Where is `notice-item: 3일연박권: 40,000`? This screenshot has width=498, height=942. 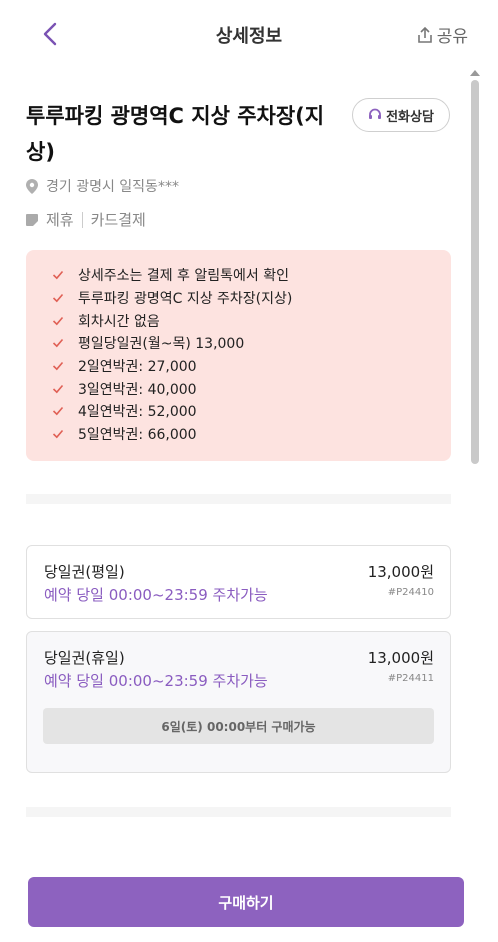 notice-item: 3일연박권: 40,000 is located at coordinates (251, 388).